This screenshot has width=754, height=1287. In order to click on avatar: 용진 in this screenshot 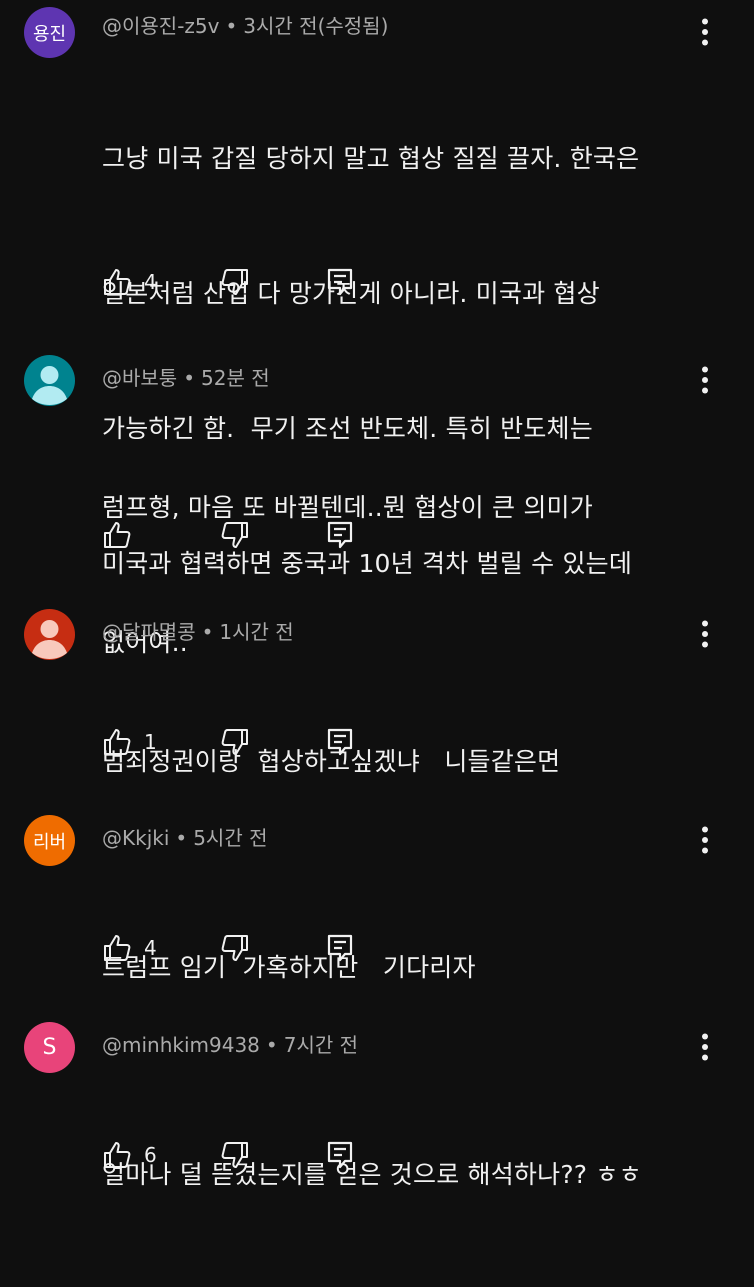, I will do `click(49, 32)`.